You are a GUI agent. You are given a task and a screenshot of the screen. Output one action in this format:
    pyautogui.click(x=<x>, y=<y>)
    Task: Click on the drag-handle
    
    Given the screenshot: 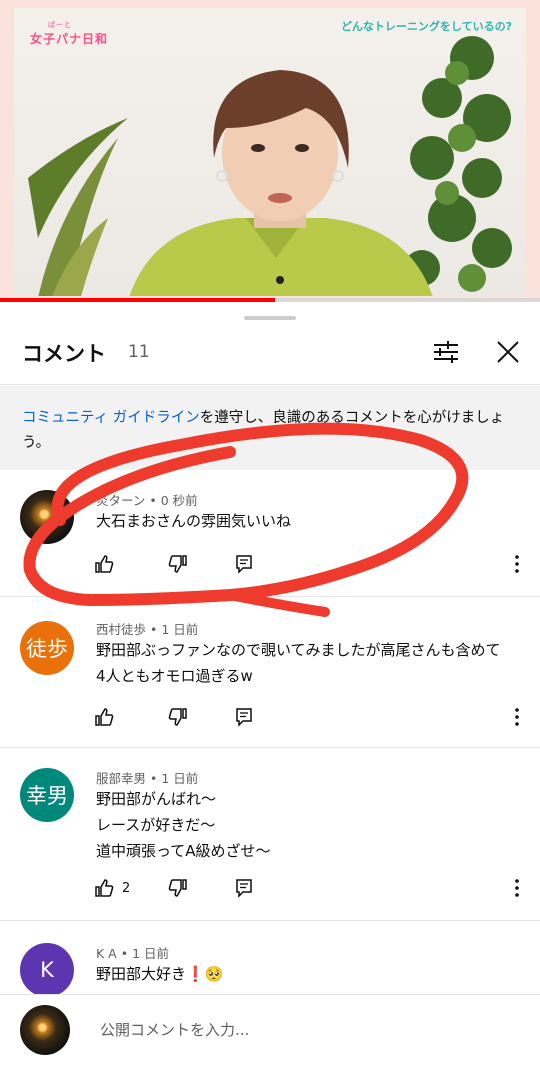 What is the action you would take?
    pyautogui.click(x=270, y=318)
    